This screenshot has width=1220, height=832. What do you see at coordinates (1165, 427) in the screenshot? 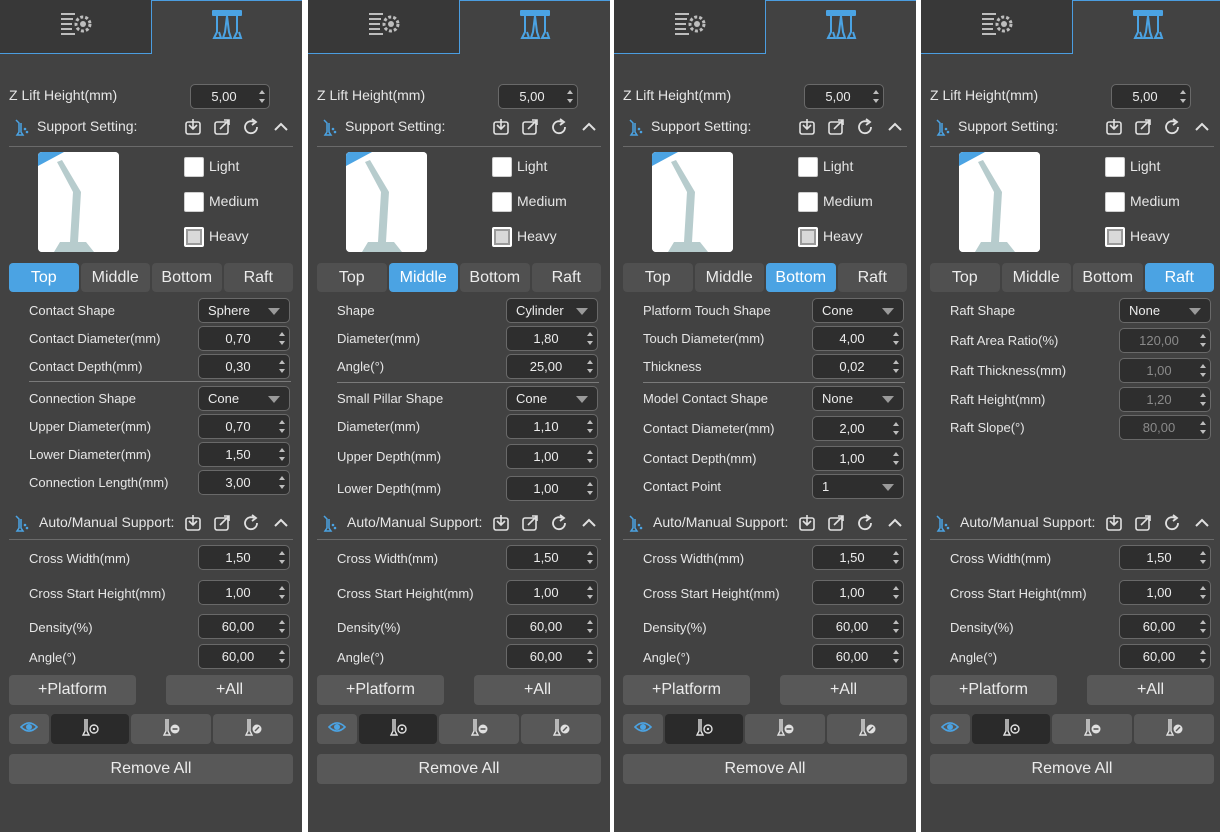
I see `raft-slope-input: 80,00` at bounding box center [1165, 427].